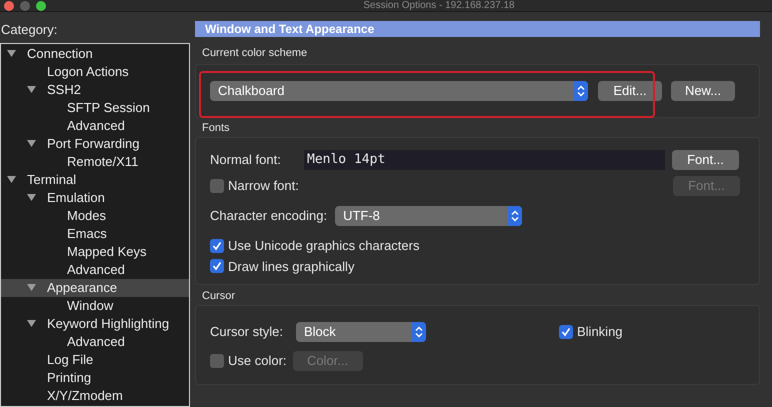  What do you see at coordinates (95, 216) in the screenshot?
I see `tree-item: Modes` at bounding box center [95, 216].